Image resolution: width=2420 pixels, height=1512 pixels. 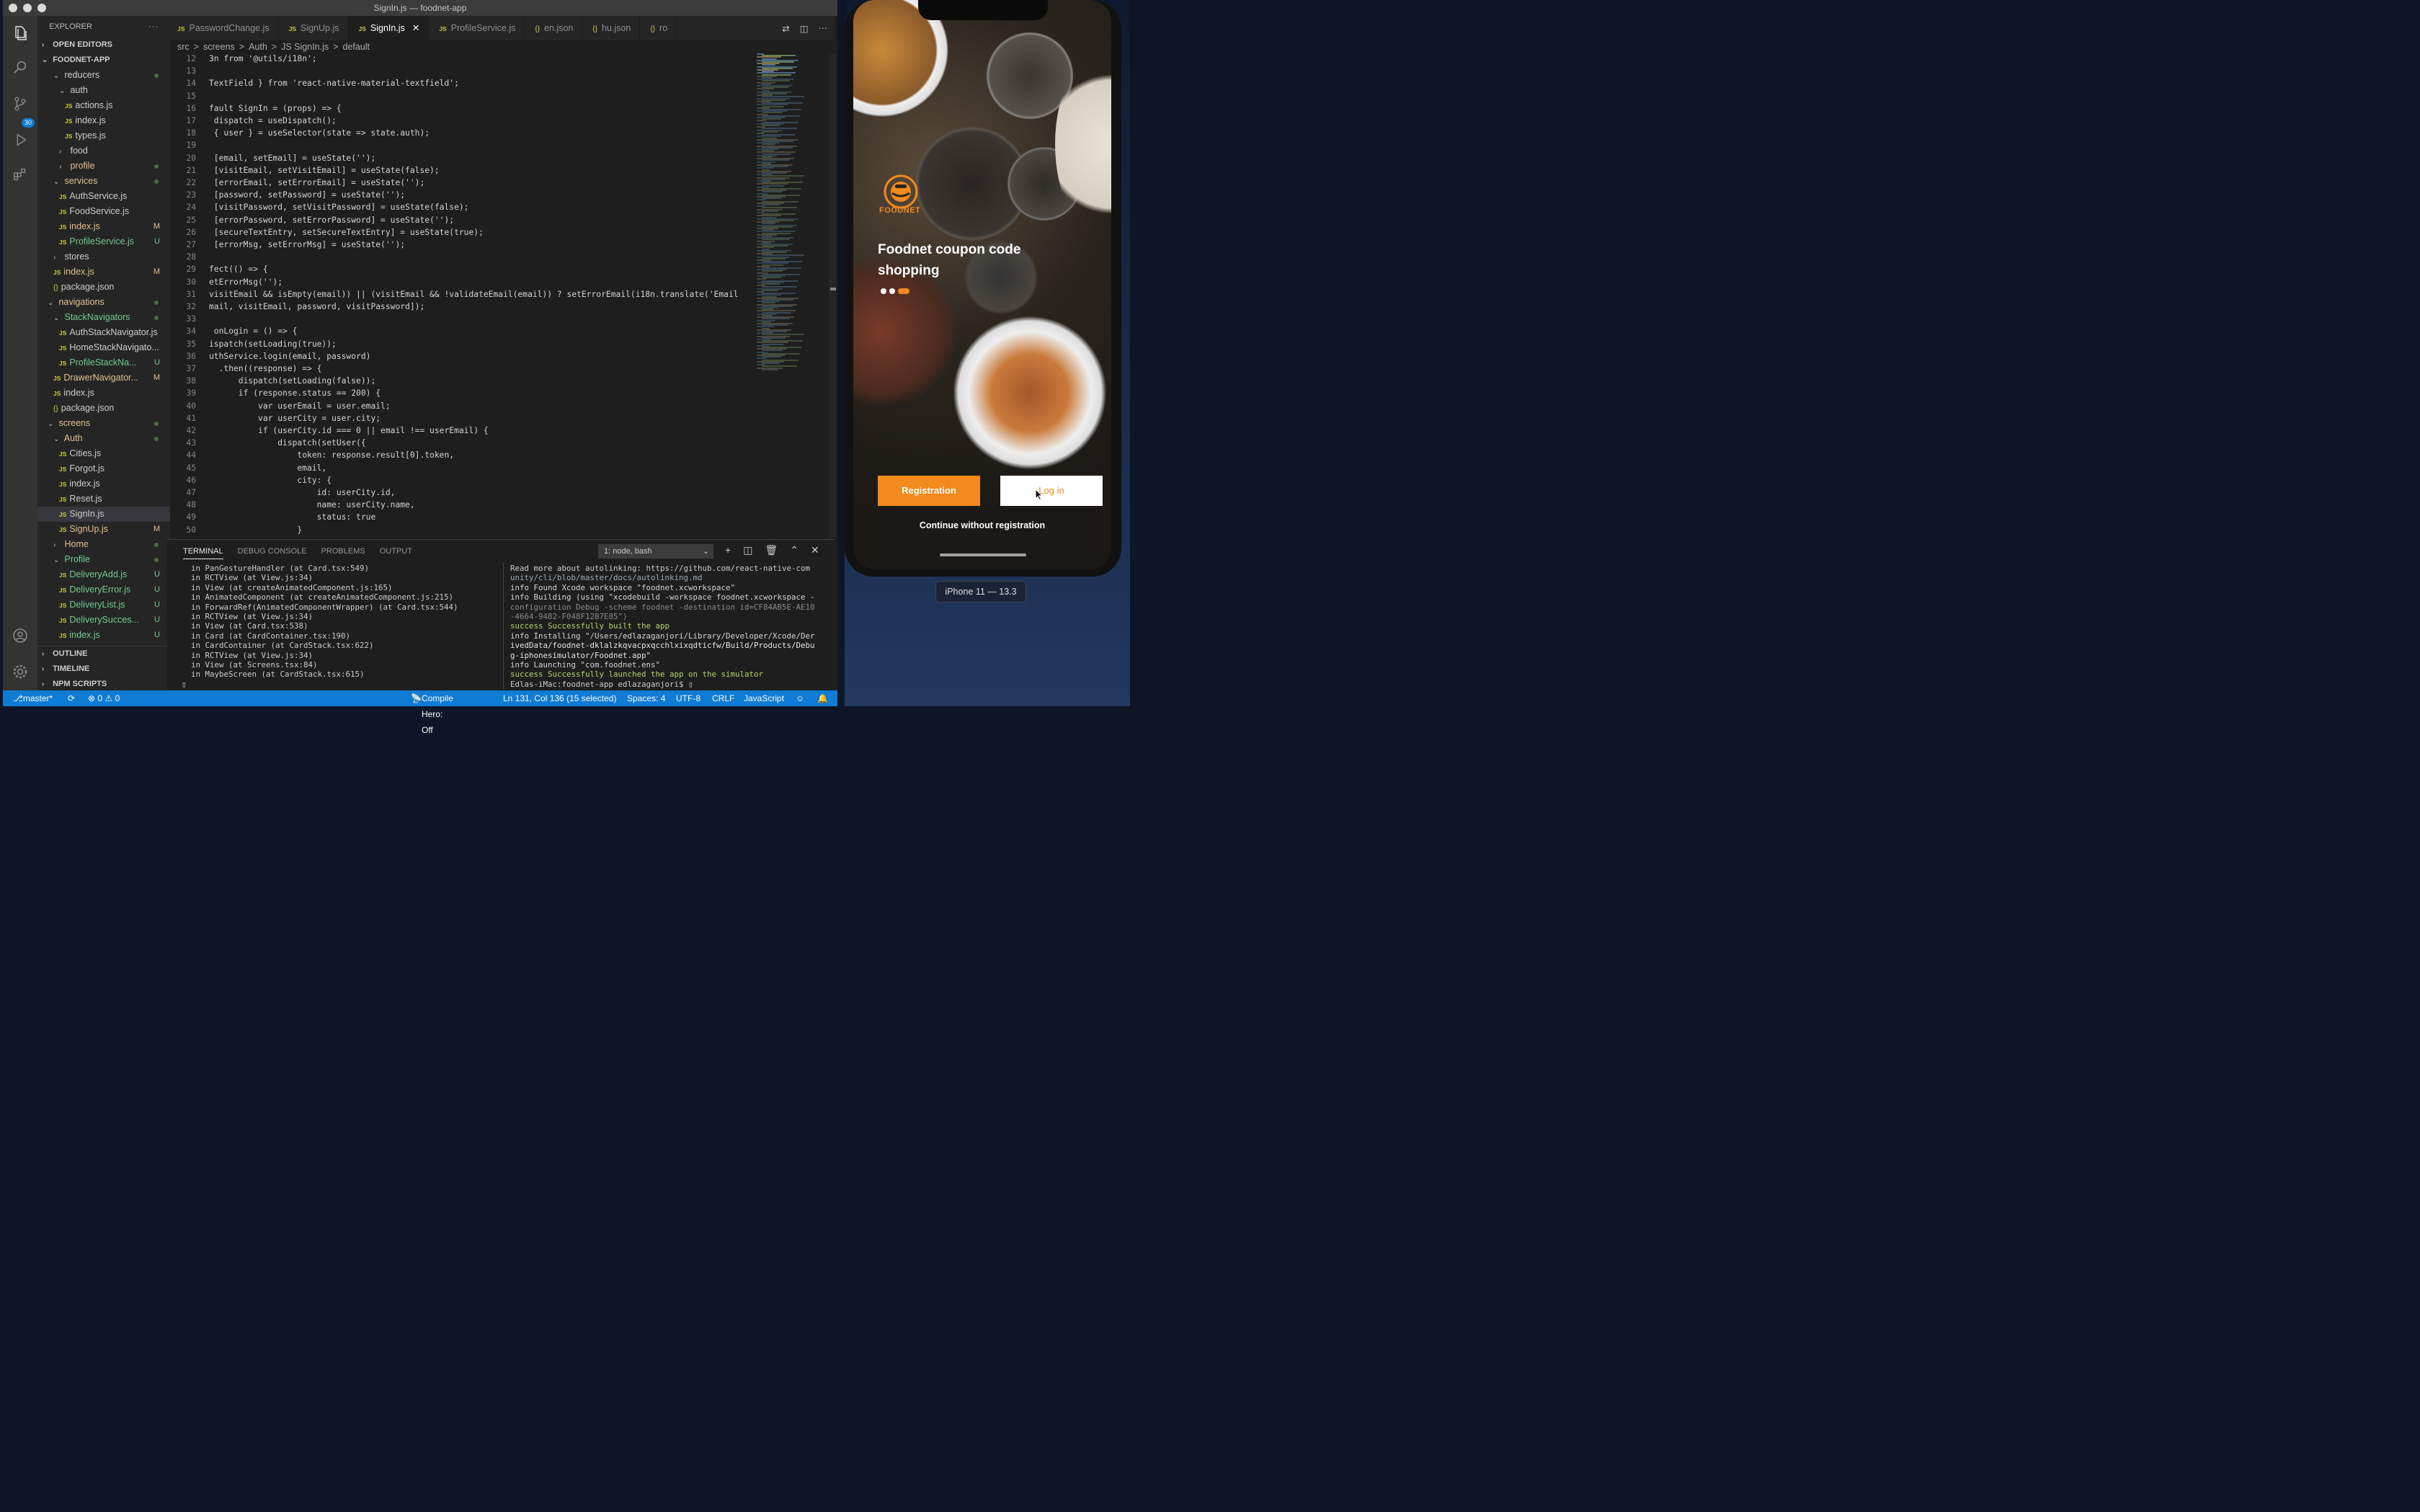 I want to click on compare-icon: ⇄, so click(x=785, y=29).